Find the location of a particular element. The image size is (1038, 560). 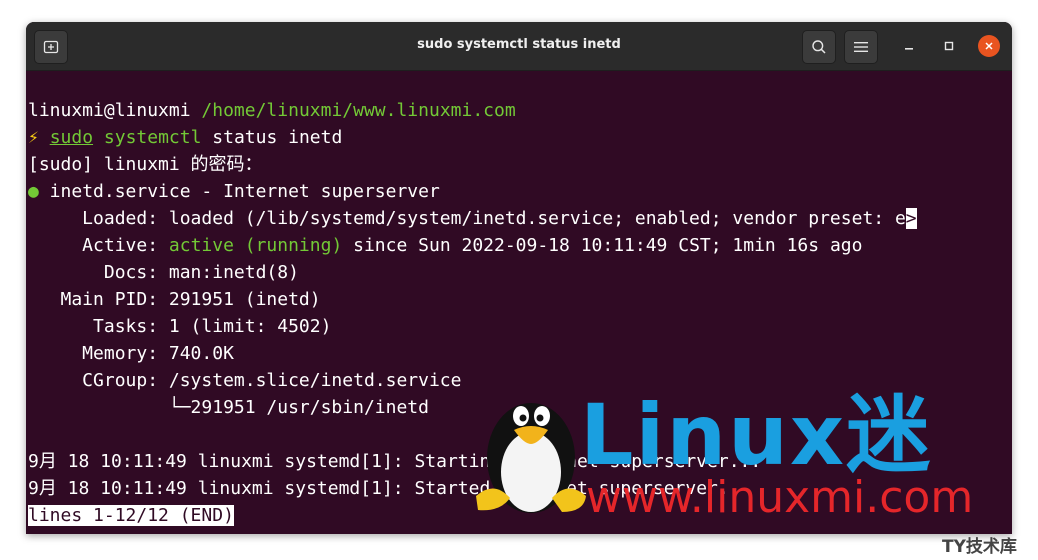

hamburger-icon is located at coordinates (861, 47).